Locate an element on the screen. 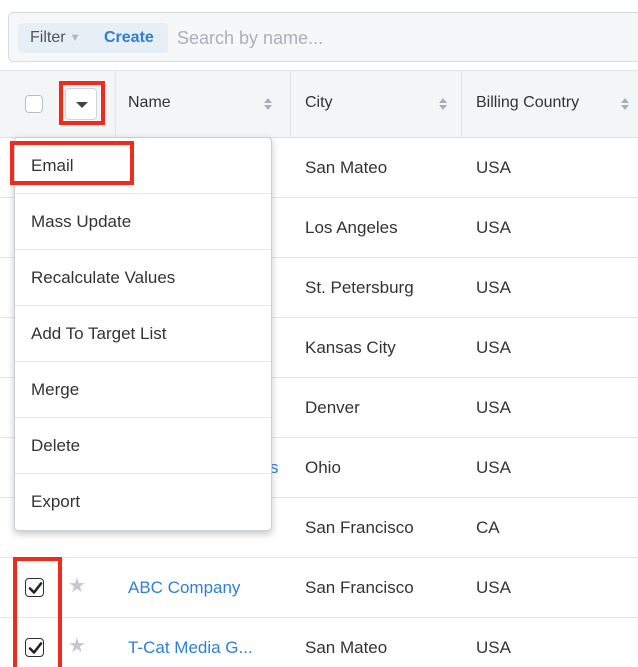 This screenshot has width=638, height=667. menu-item-merge: Merge is located at coordinates (143, 390).